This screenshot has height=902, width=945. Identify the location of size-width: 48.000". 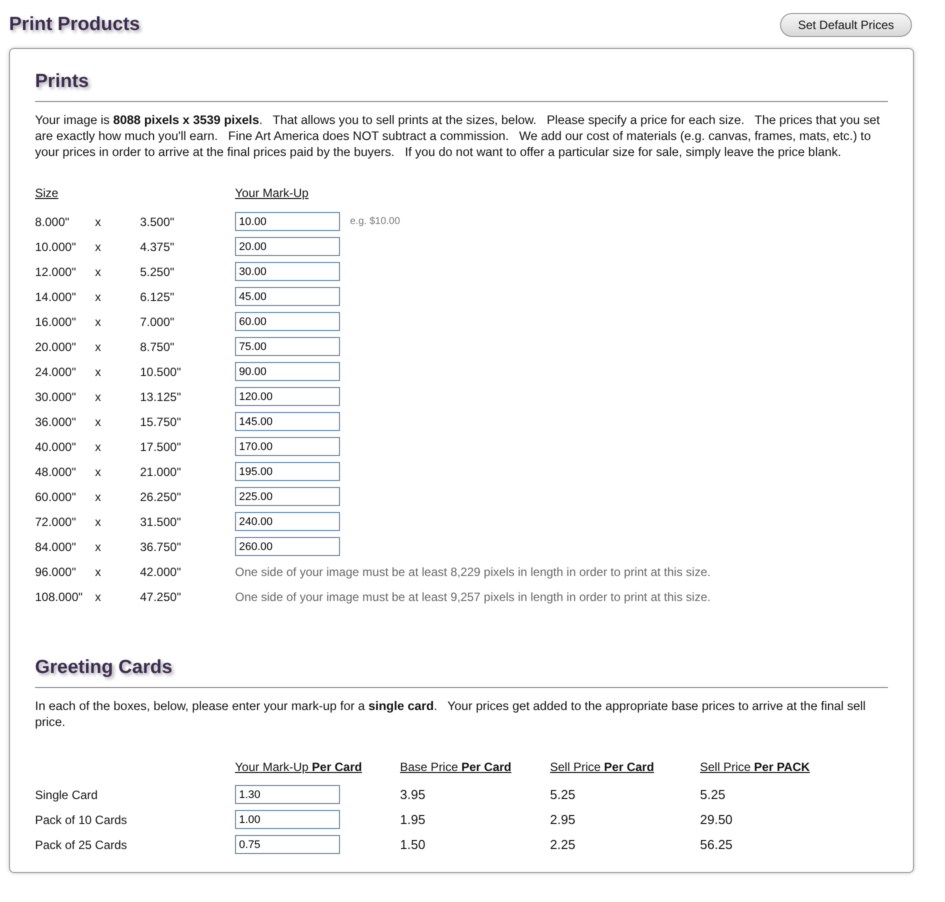
(56, 471).